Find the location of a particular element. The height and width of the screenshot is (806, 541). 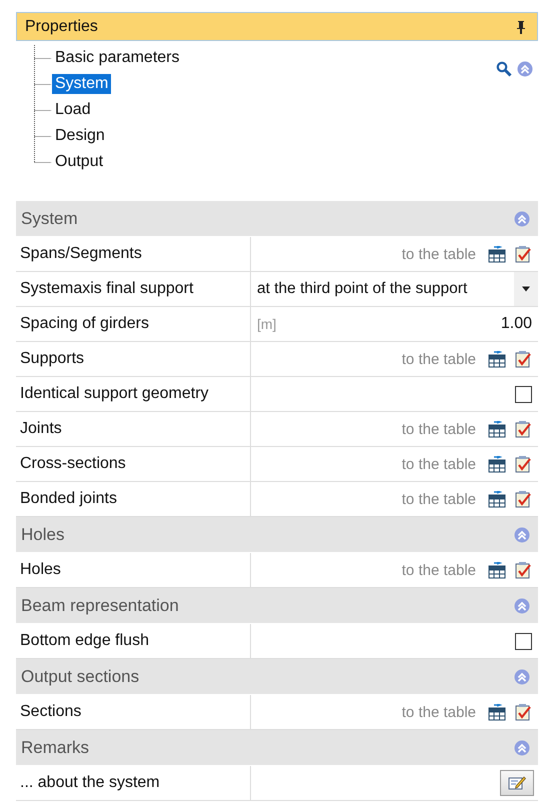

property-label: Bottom edge flush is located at coordinates (133, 641).